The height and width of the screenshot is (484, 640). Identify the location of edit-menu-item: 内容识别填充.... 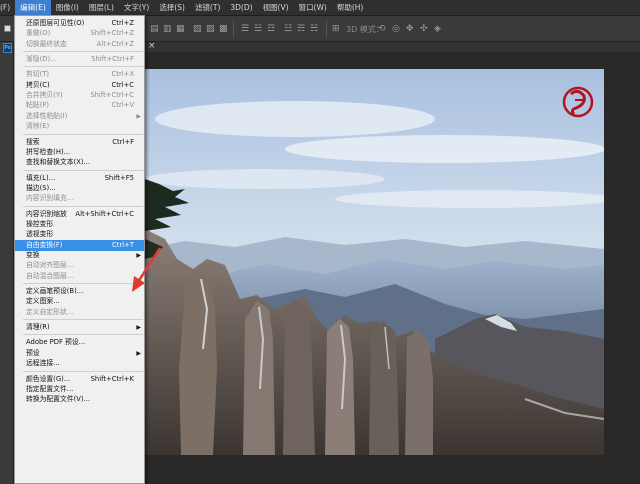
(79, 198).